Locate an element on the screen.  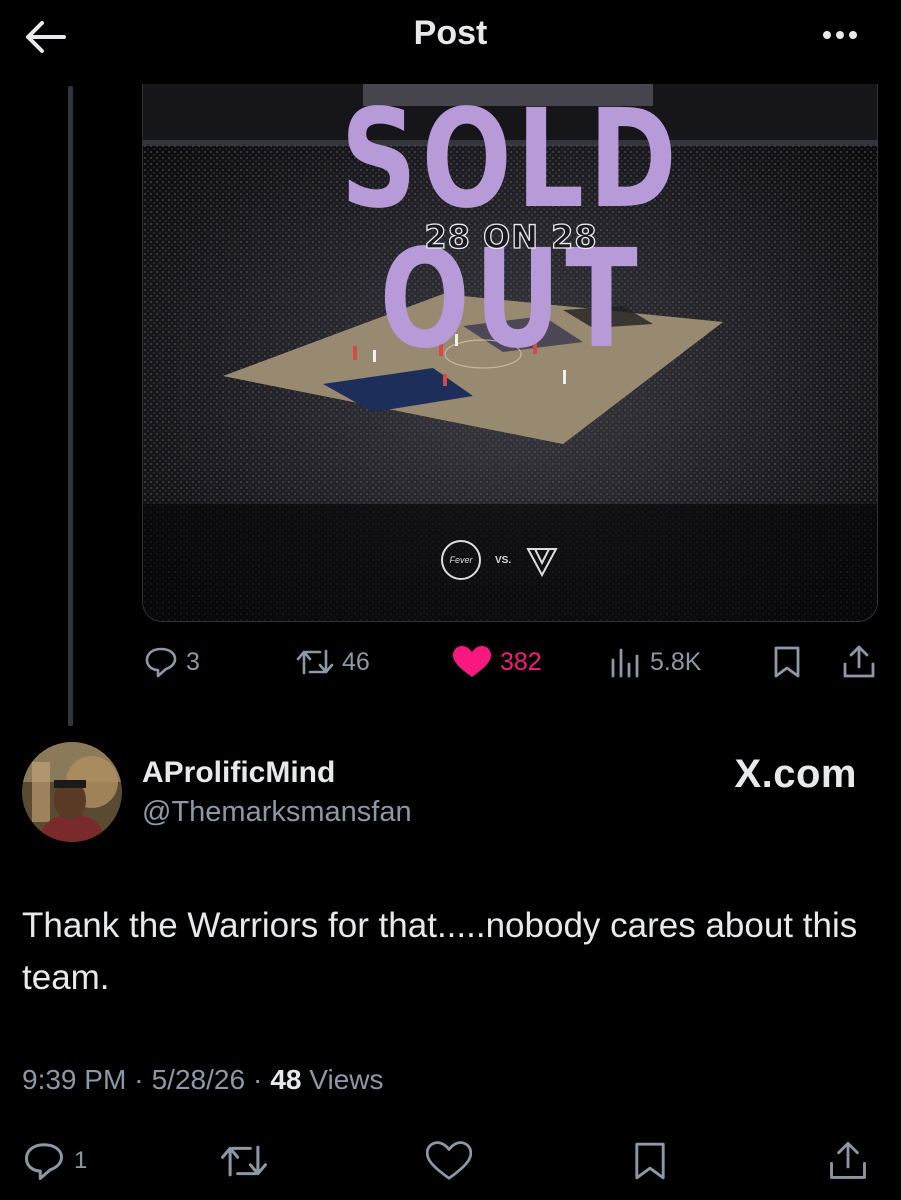
author-handle: @Themarksmansfan is located at coordinates (277, 812).